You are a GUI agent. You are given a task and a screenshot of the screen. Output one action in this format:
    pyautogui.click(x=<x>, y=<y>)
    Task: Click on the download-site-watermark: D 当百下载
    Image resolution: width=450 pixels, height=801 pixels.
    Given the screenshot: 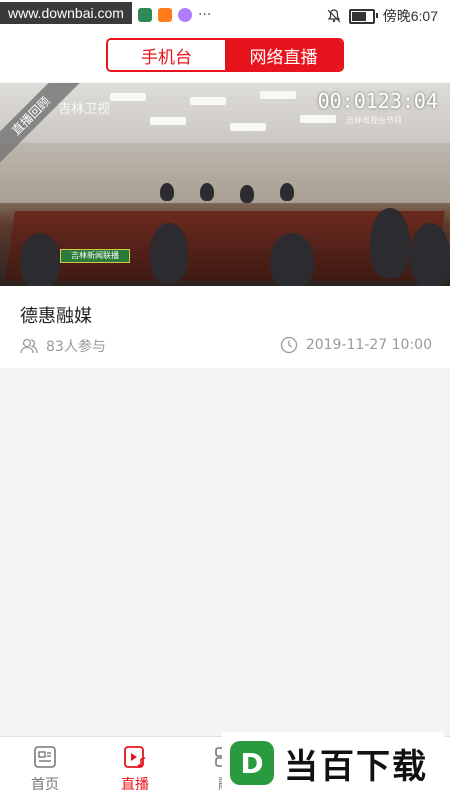 What is the action you would take?
    pyautogui.click(x=333, y=763)
    